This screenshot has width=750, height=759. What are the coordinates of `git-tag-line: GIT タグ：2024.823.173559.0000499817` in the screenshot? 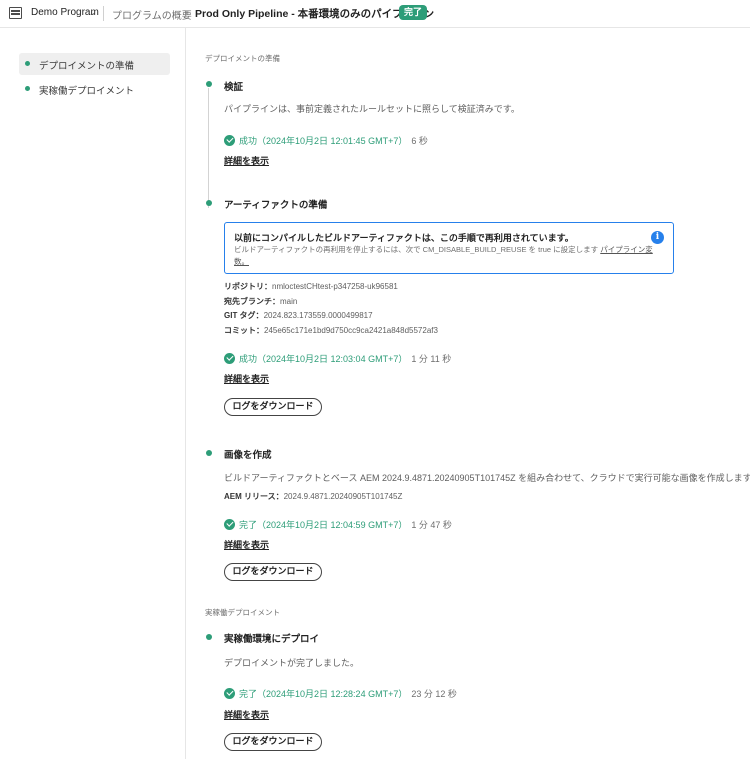 It's located at (298, 315).